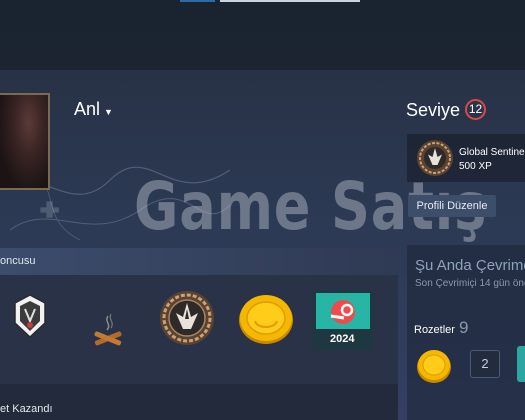 The width and height of the screenshot is (525, 420). I want to click on steam-2024-label: 2024, so click(342, 339).